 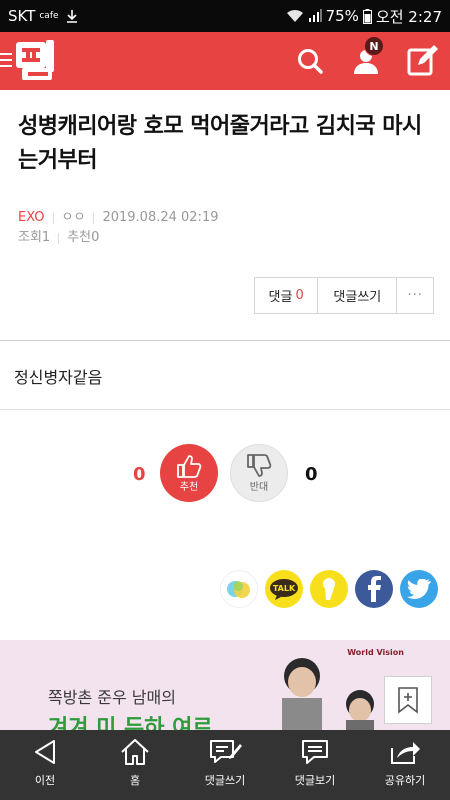 What do you see at coordinates (259, 465) in the screenshot?
I see `thumbs-down-icon` at bounding box center [259, 465].